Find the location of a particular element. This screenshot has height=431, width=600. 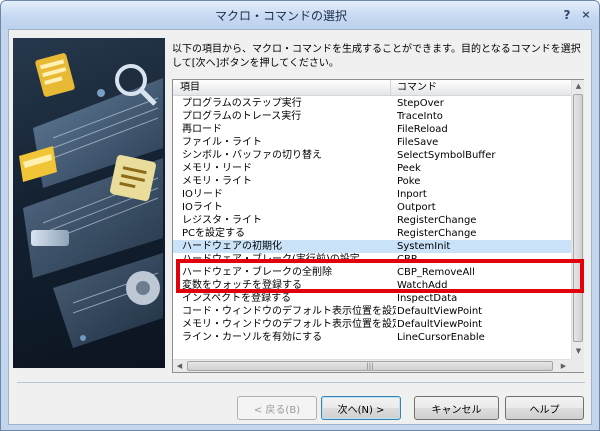

list-item-command: Inport is located at coordinates (412, 194).